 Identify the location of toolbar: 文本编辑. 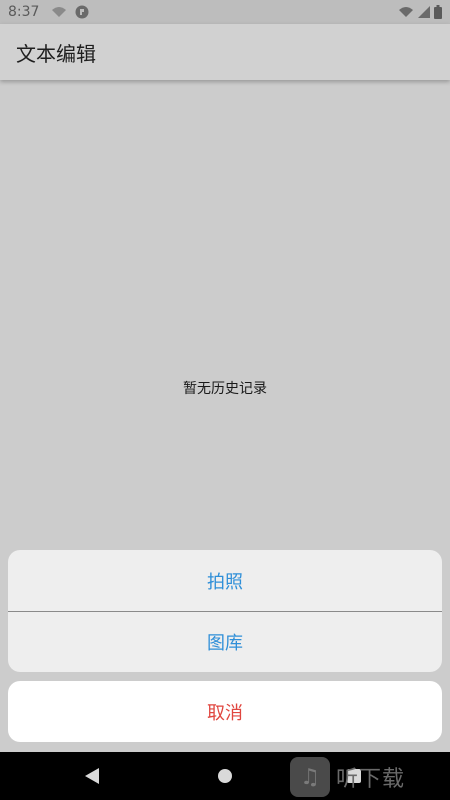
(225, 52).